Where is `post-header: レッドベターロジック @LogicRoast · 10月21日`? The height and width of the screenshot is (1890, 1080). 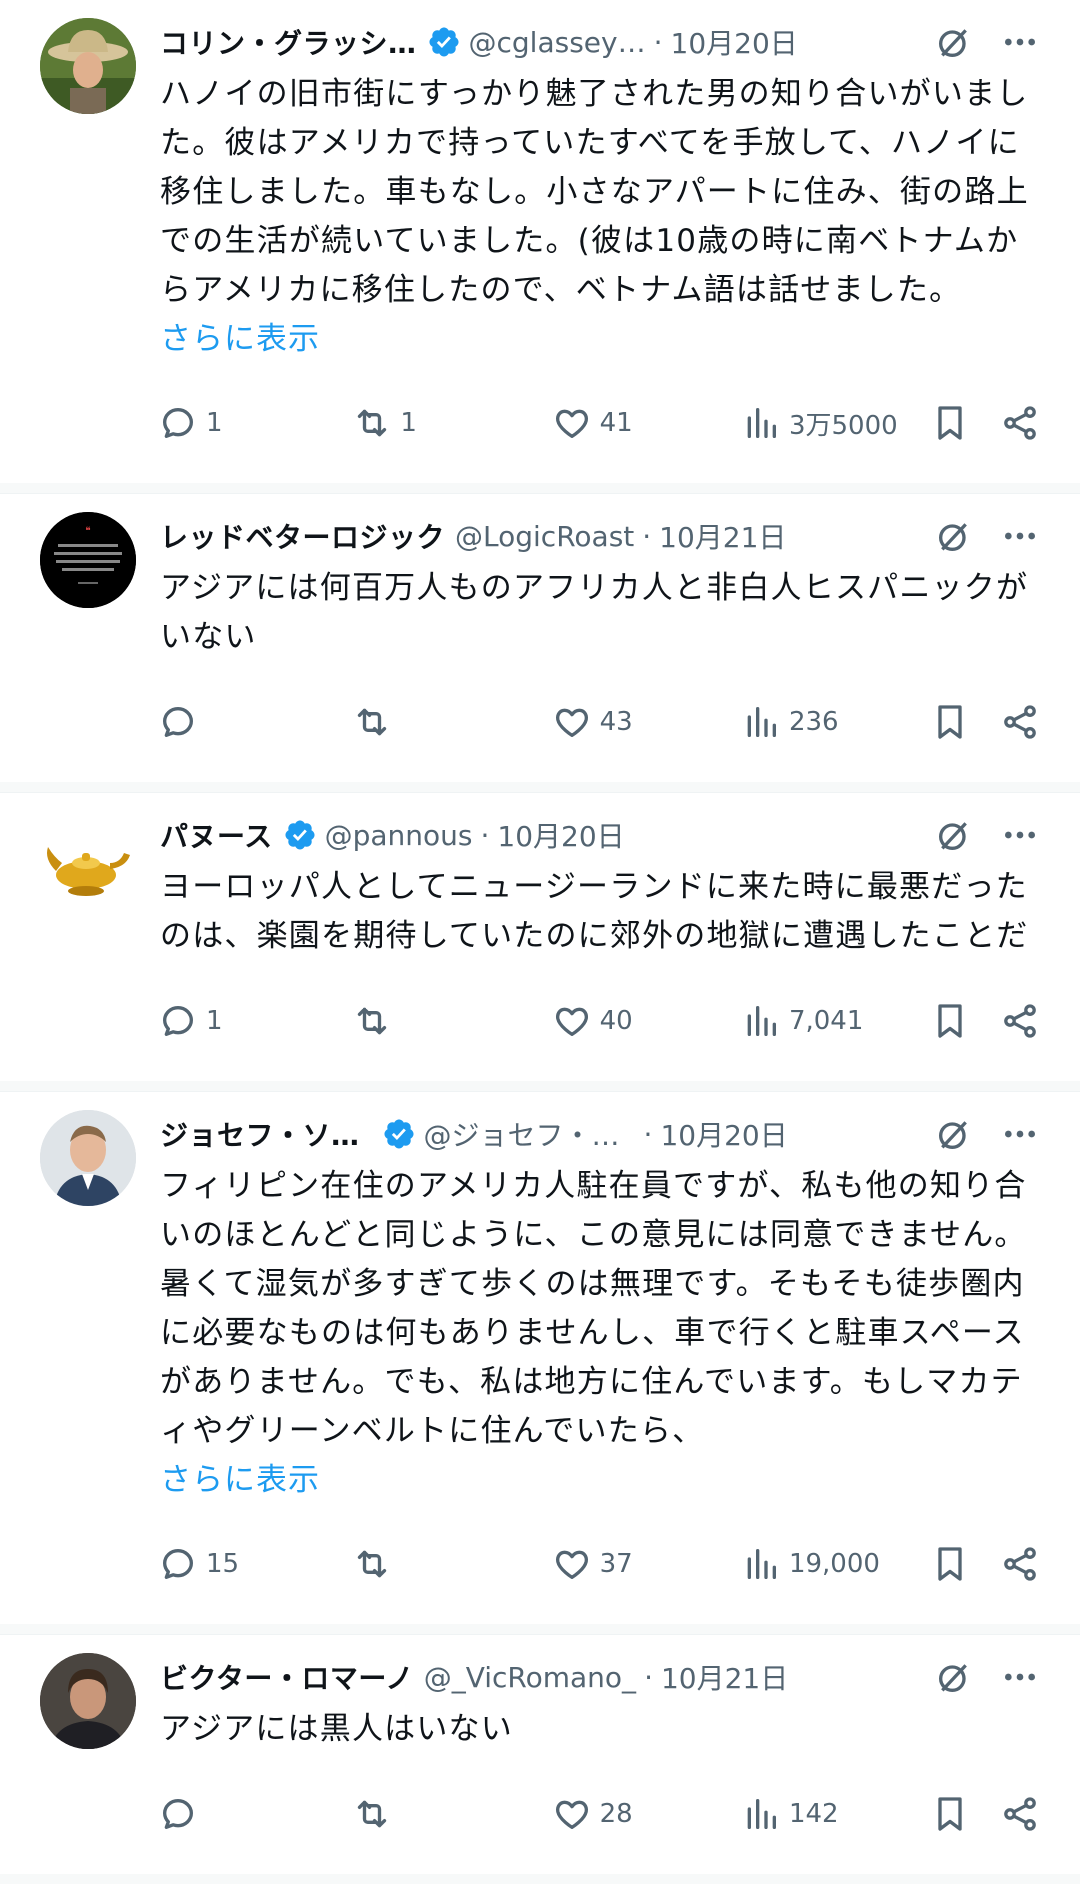
post-header: レッドベターロジック @LogicRoast · 10月21日 is located at coordinates (600, 536).